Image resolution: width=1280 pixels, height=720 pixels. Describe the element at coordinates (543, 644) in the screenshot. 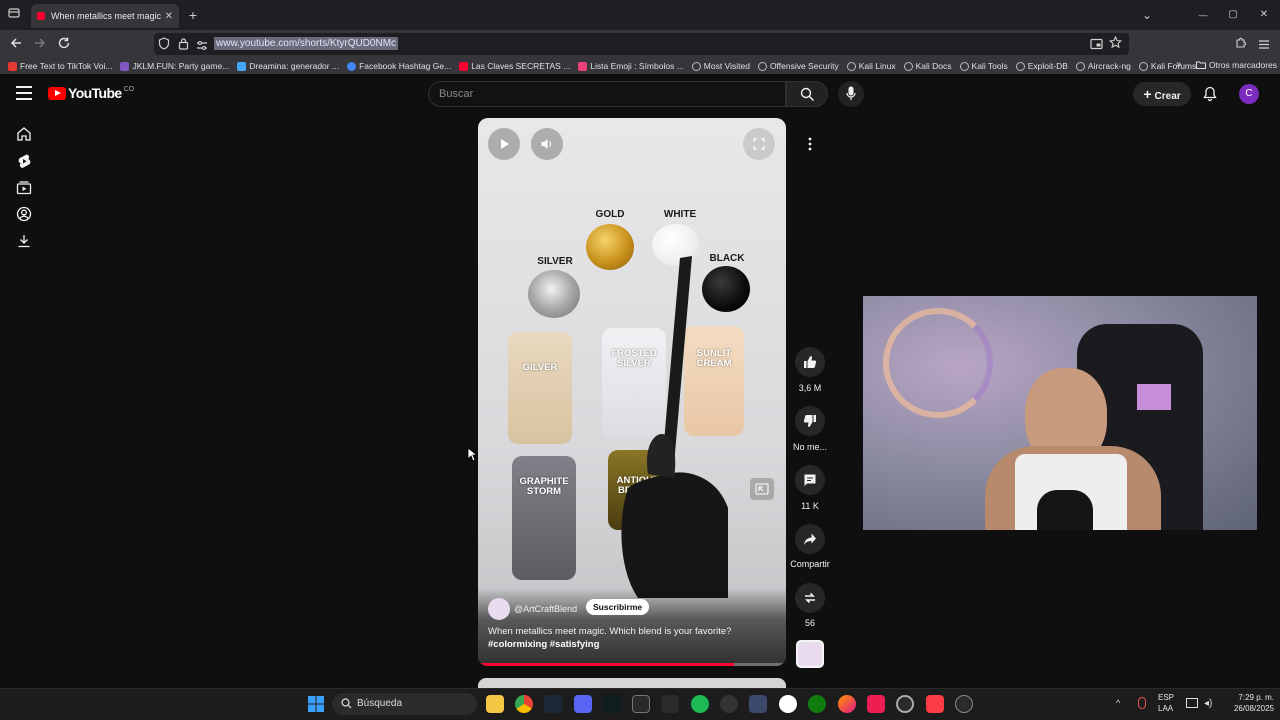

I see `video-hashtags-link: #colormixing #satisfying` at that location.